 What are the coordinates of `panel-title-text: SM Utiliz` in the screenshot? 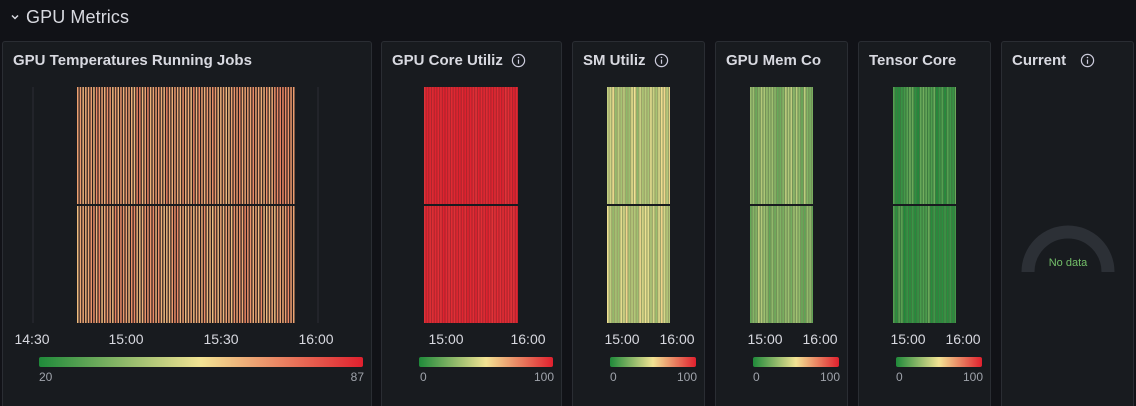 It's located at (614, 60).